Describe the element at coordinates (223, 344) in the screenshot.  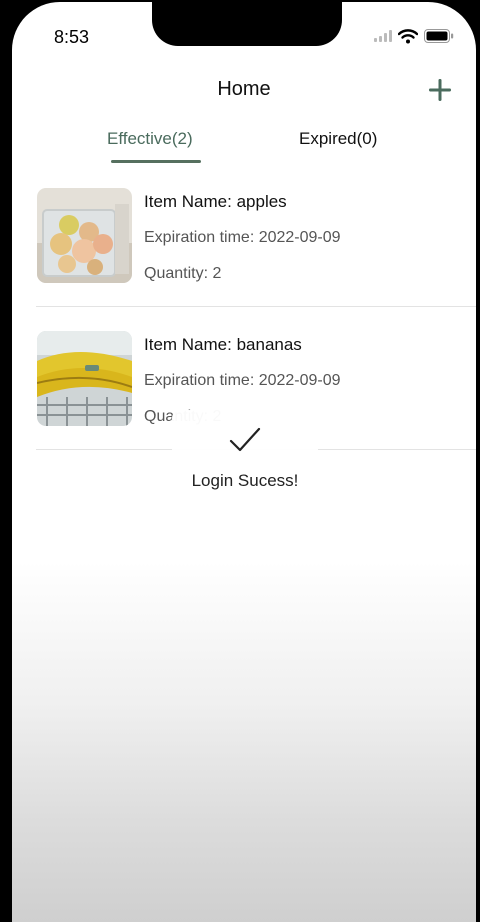
I see `item-name: Item Name: bananas` at that location.